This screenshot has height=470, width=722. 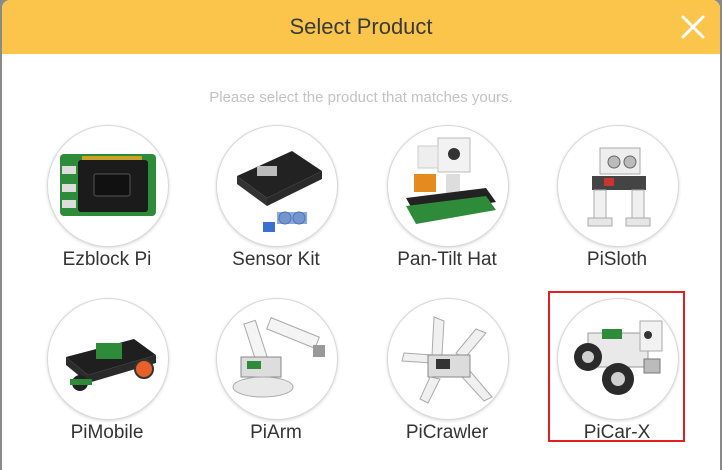 What do you see at coordinates (618, 186) in the screenshot?
I see `pisloth-robot-icon` at bounding box center [618, 186].